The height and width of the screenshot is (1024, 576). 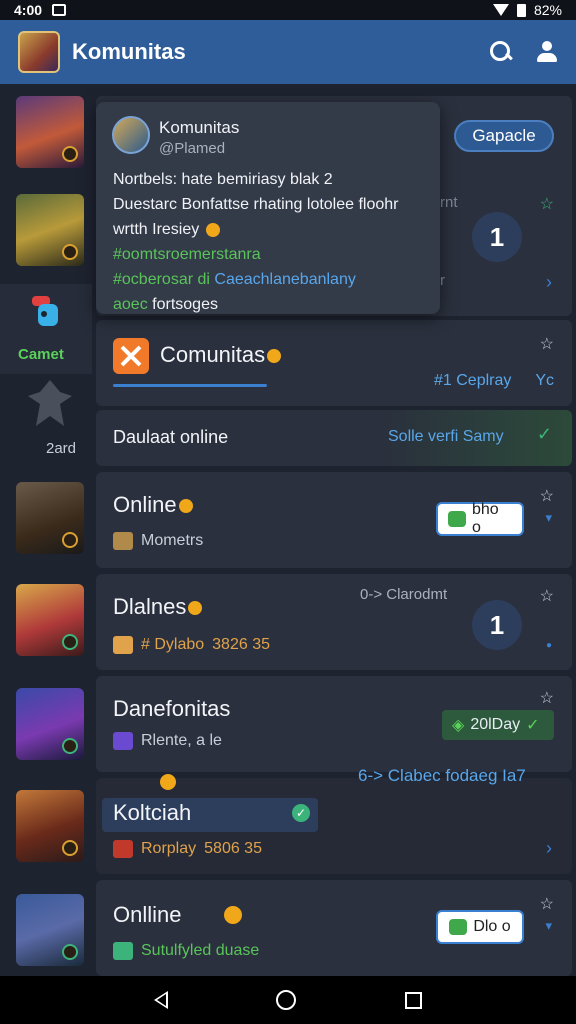 What do you see at coordinates (458, 725) in the screenshot?
I see `shield-icon: ◈` at bounding box center [458, 725].